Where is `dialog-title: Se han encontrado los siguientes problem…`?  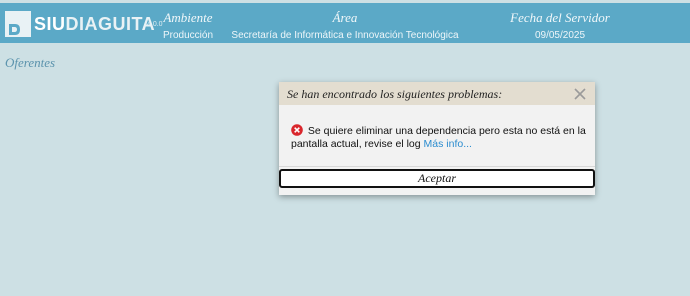 dialog-title: Se han encontrado los siguientes problem… is located at coordinates (395, 94).